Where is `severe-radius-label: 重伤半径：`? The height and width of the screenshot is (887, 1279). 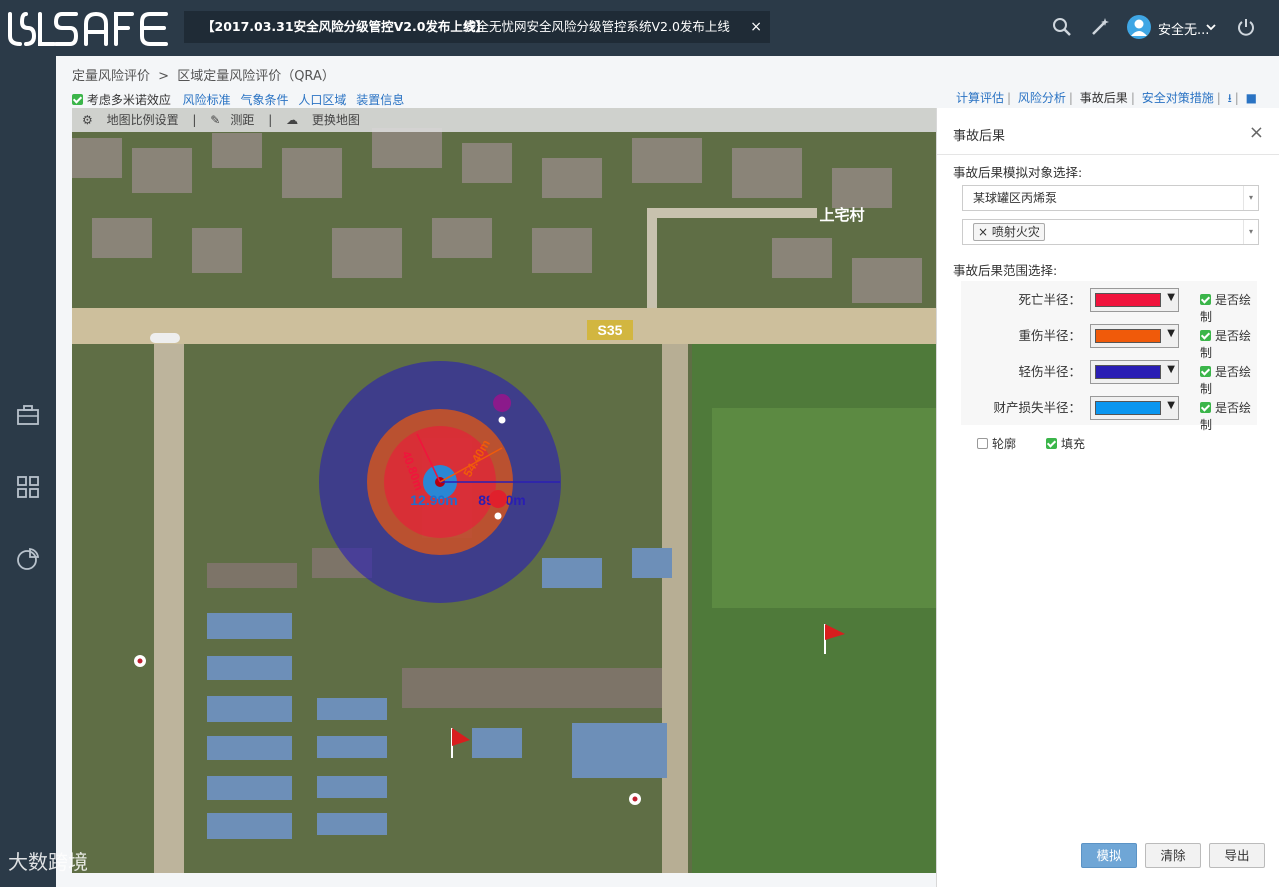 severe-radius-label: 重伤半径： is located at coordinates (1049, 335).